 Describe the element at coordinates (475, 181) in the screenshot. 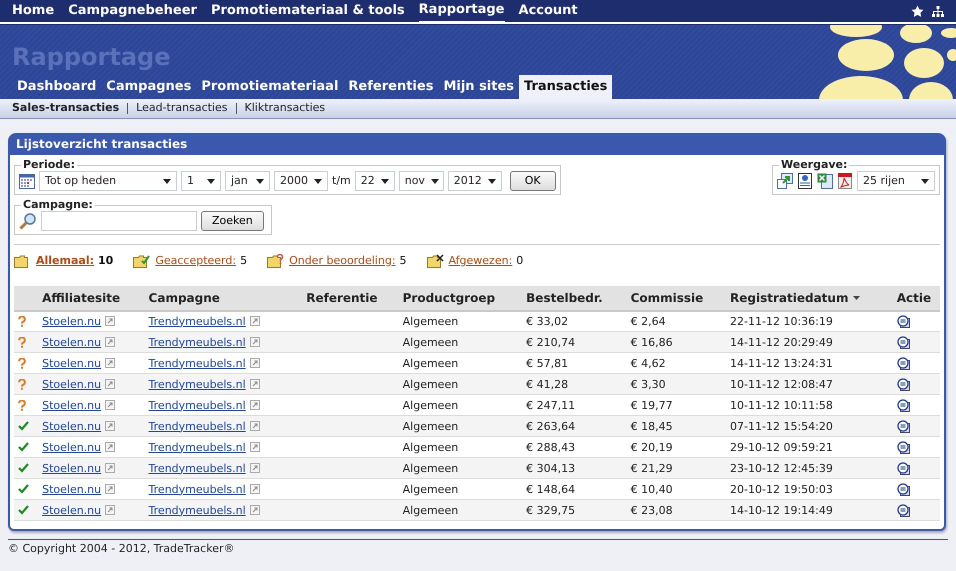

I see `select-field: 2012` at that location.